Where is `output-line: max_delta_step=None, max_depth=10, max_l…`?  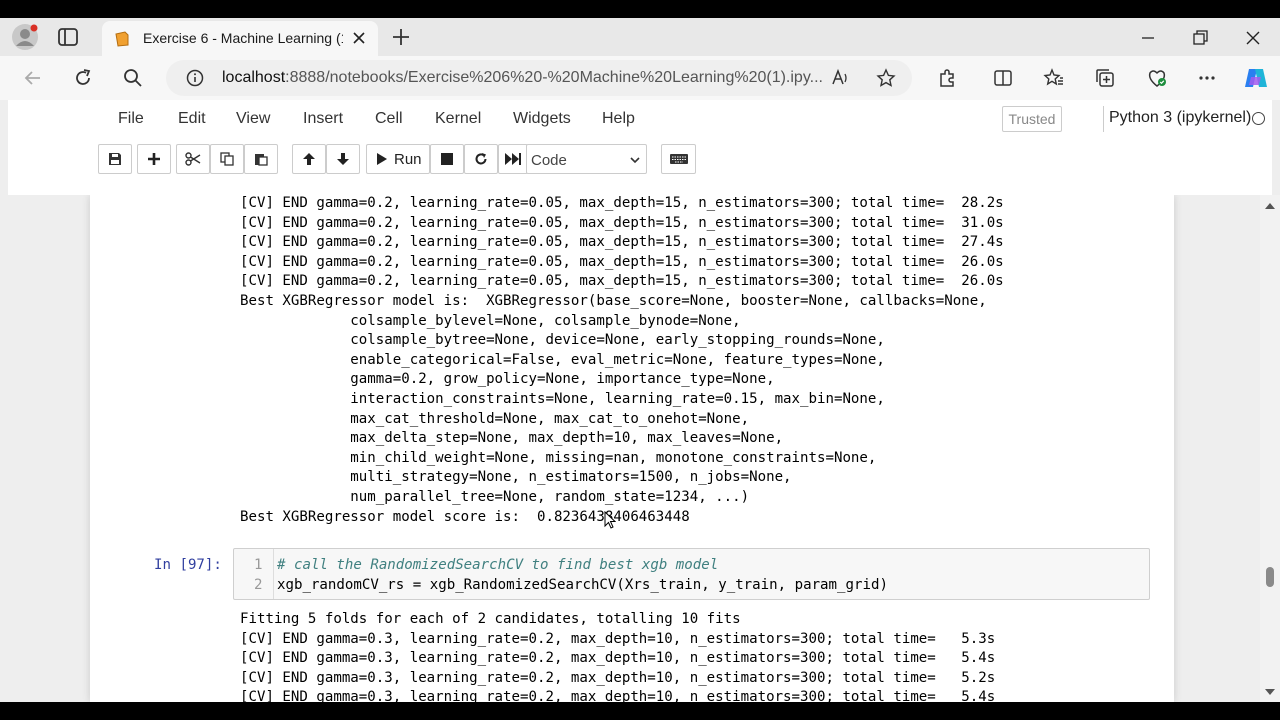 output-line: max_delta_step=None, max_depth=10, max_l… is located at coordinates (512, 438).